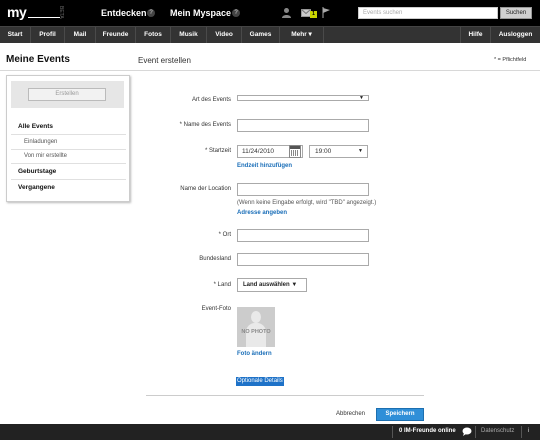  Describe the element at coordinates (215, 259) in the screenshot. I see `state-label: Bundesland` at that location.